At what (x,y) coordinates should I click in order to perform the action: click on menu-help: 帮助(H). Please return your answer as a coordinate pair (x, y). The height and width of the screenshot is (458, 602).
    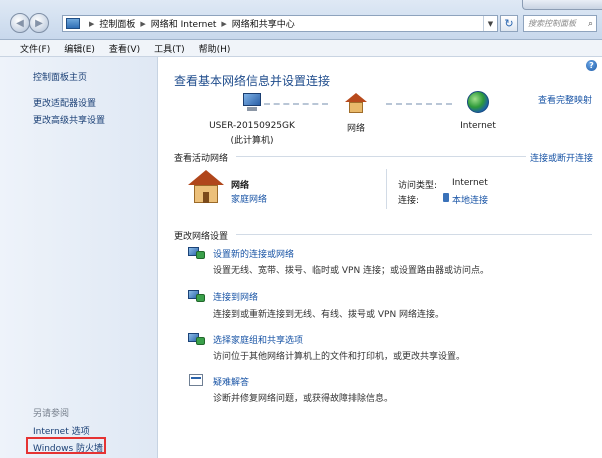
    Looking at the image, I should click on (215, 48).